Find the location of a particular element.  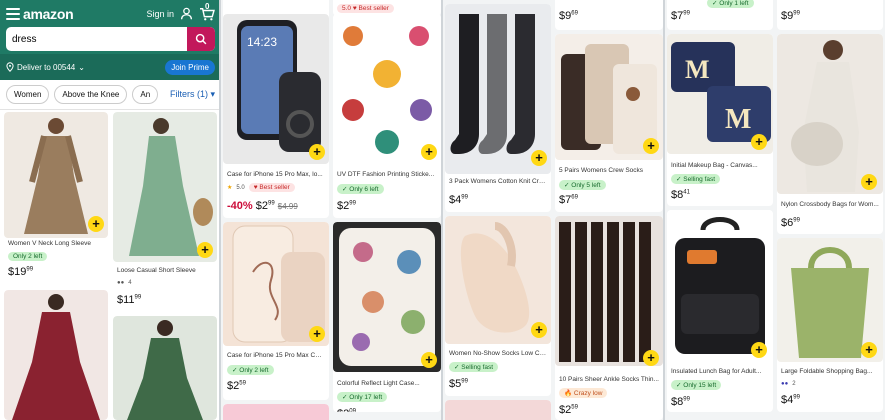

filter-chip-partial: An is located at coordinates (145, 94).